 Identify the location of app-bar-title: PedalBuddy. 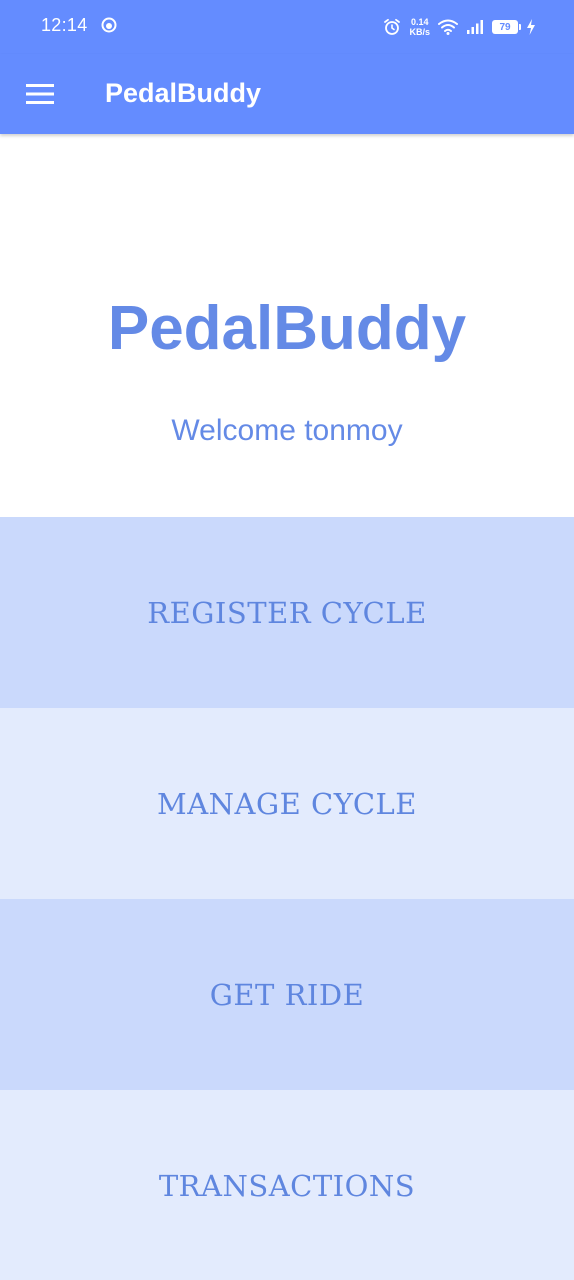
(183, 93).